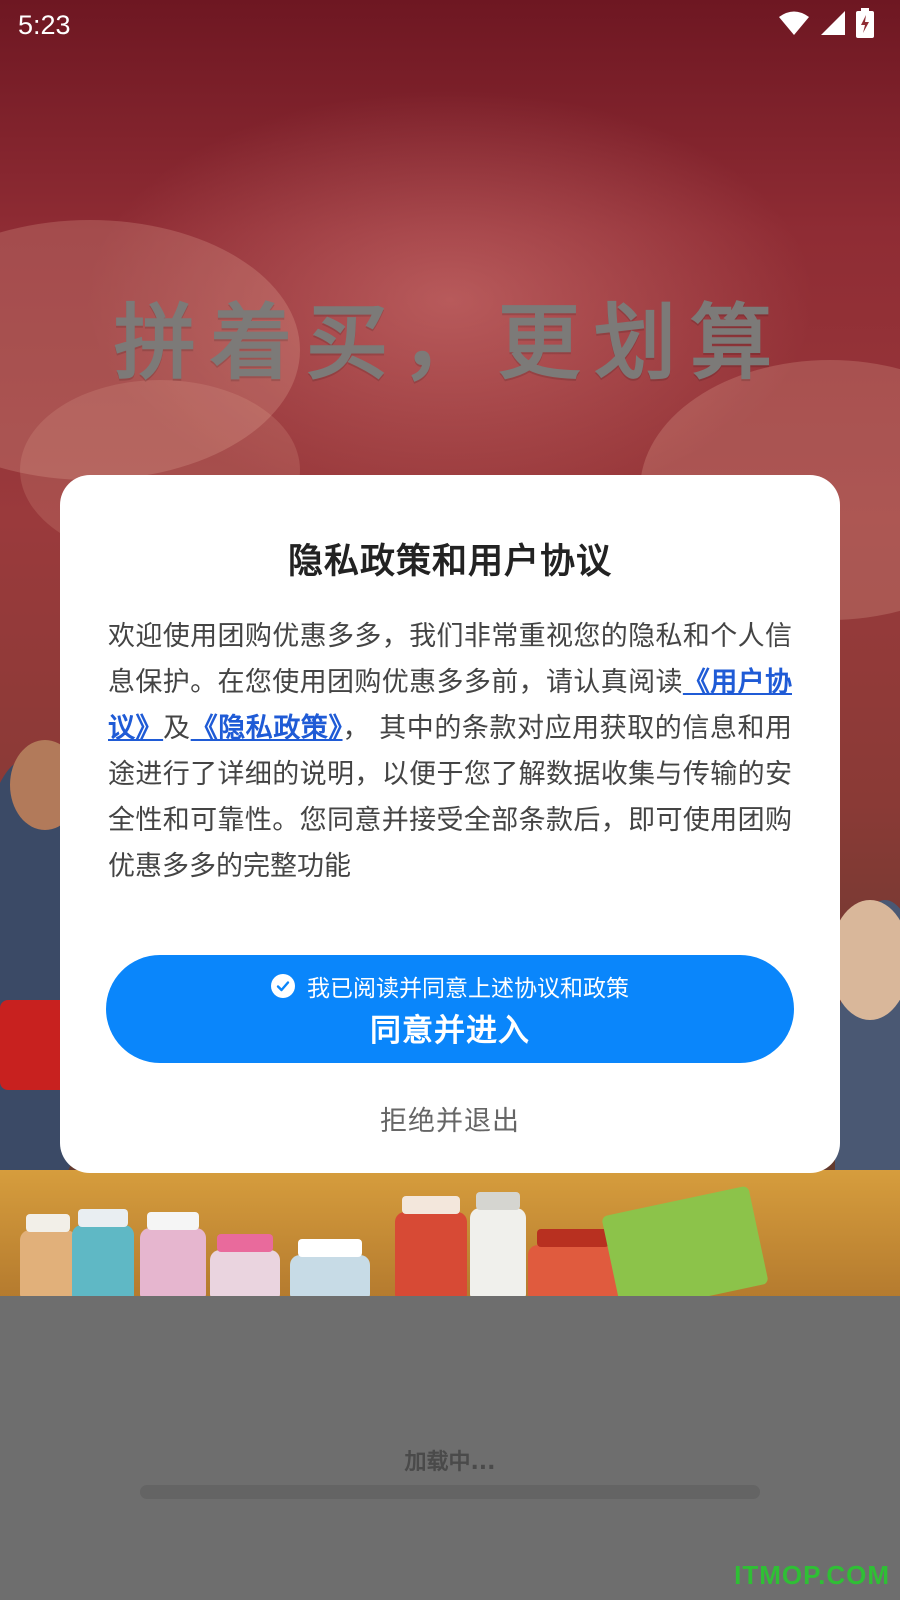 Image resolution: width=900 pixels, height=1600 pixels. Describe the element at coordinates (833, 25) in the screenshot. I see `signal-icon` at that location.